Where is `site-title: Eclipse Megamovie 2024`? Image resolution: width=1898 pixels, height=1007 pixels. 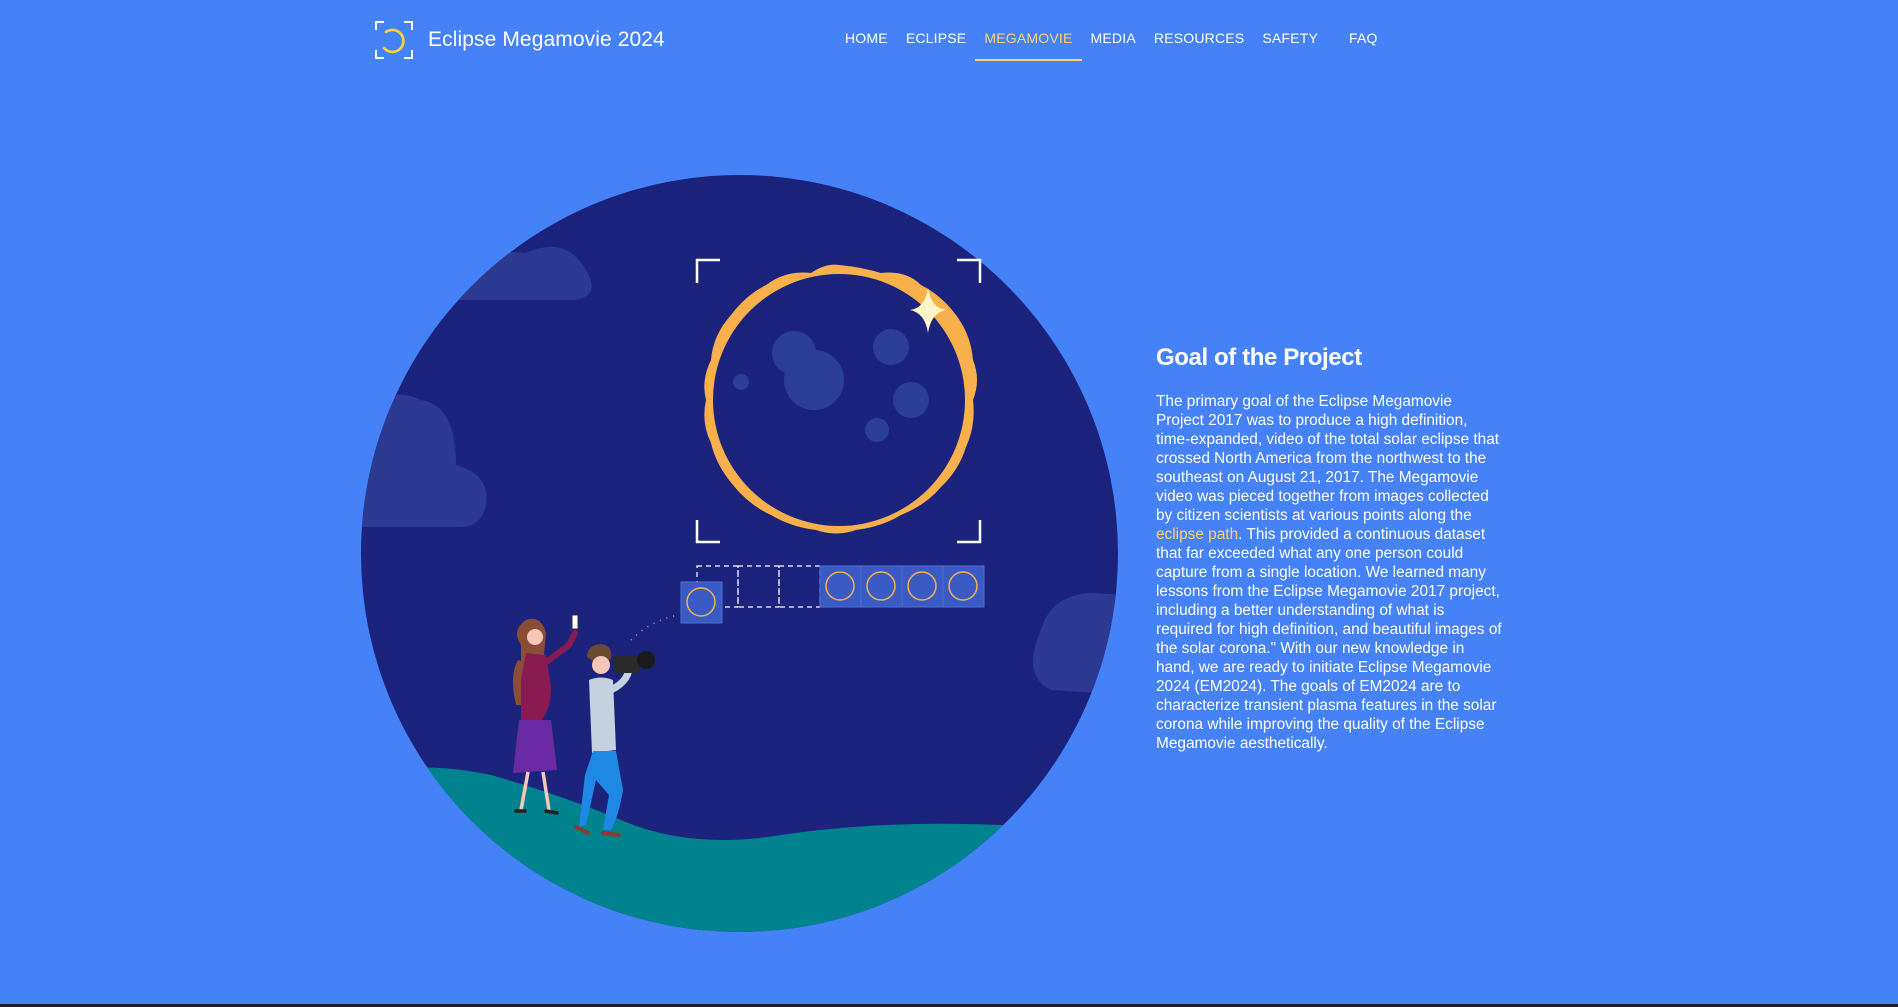 site-title: Eclipse Megamovie 2024 is located at coordinates (546, 39).